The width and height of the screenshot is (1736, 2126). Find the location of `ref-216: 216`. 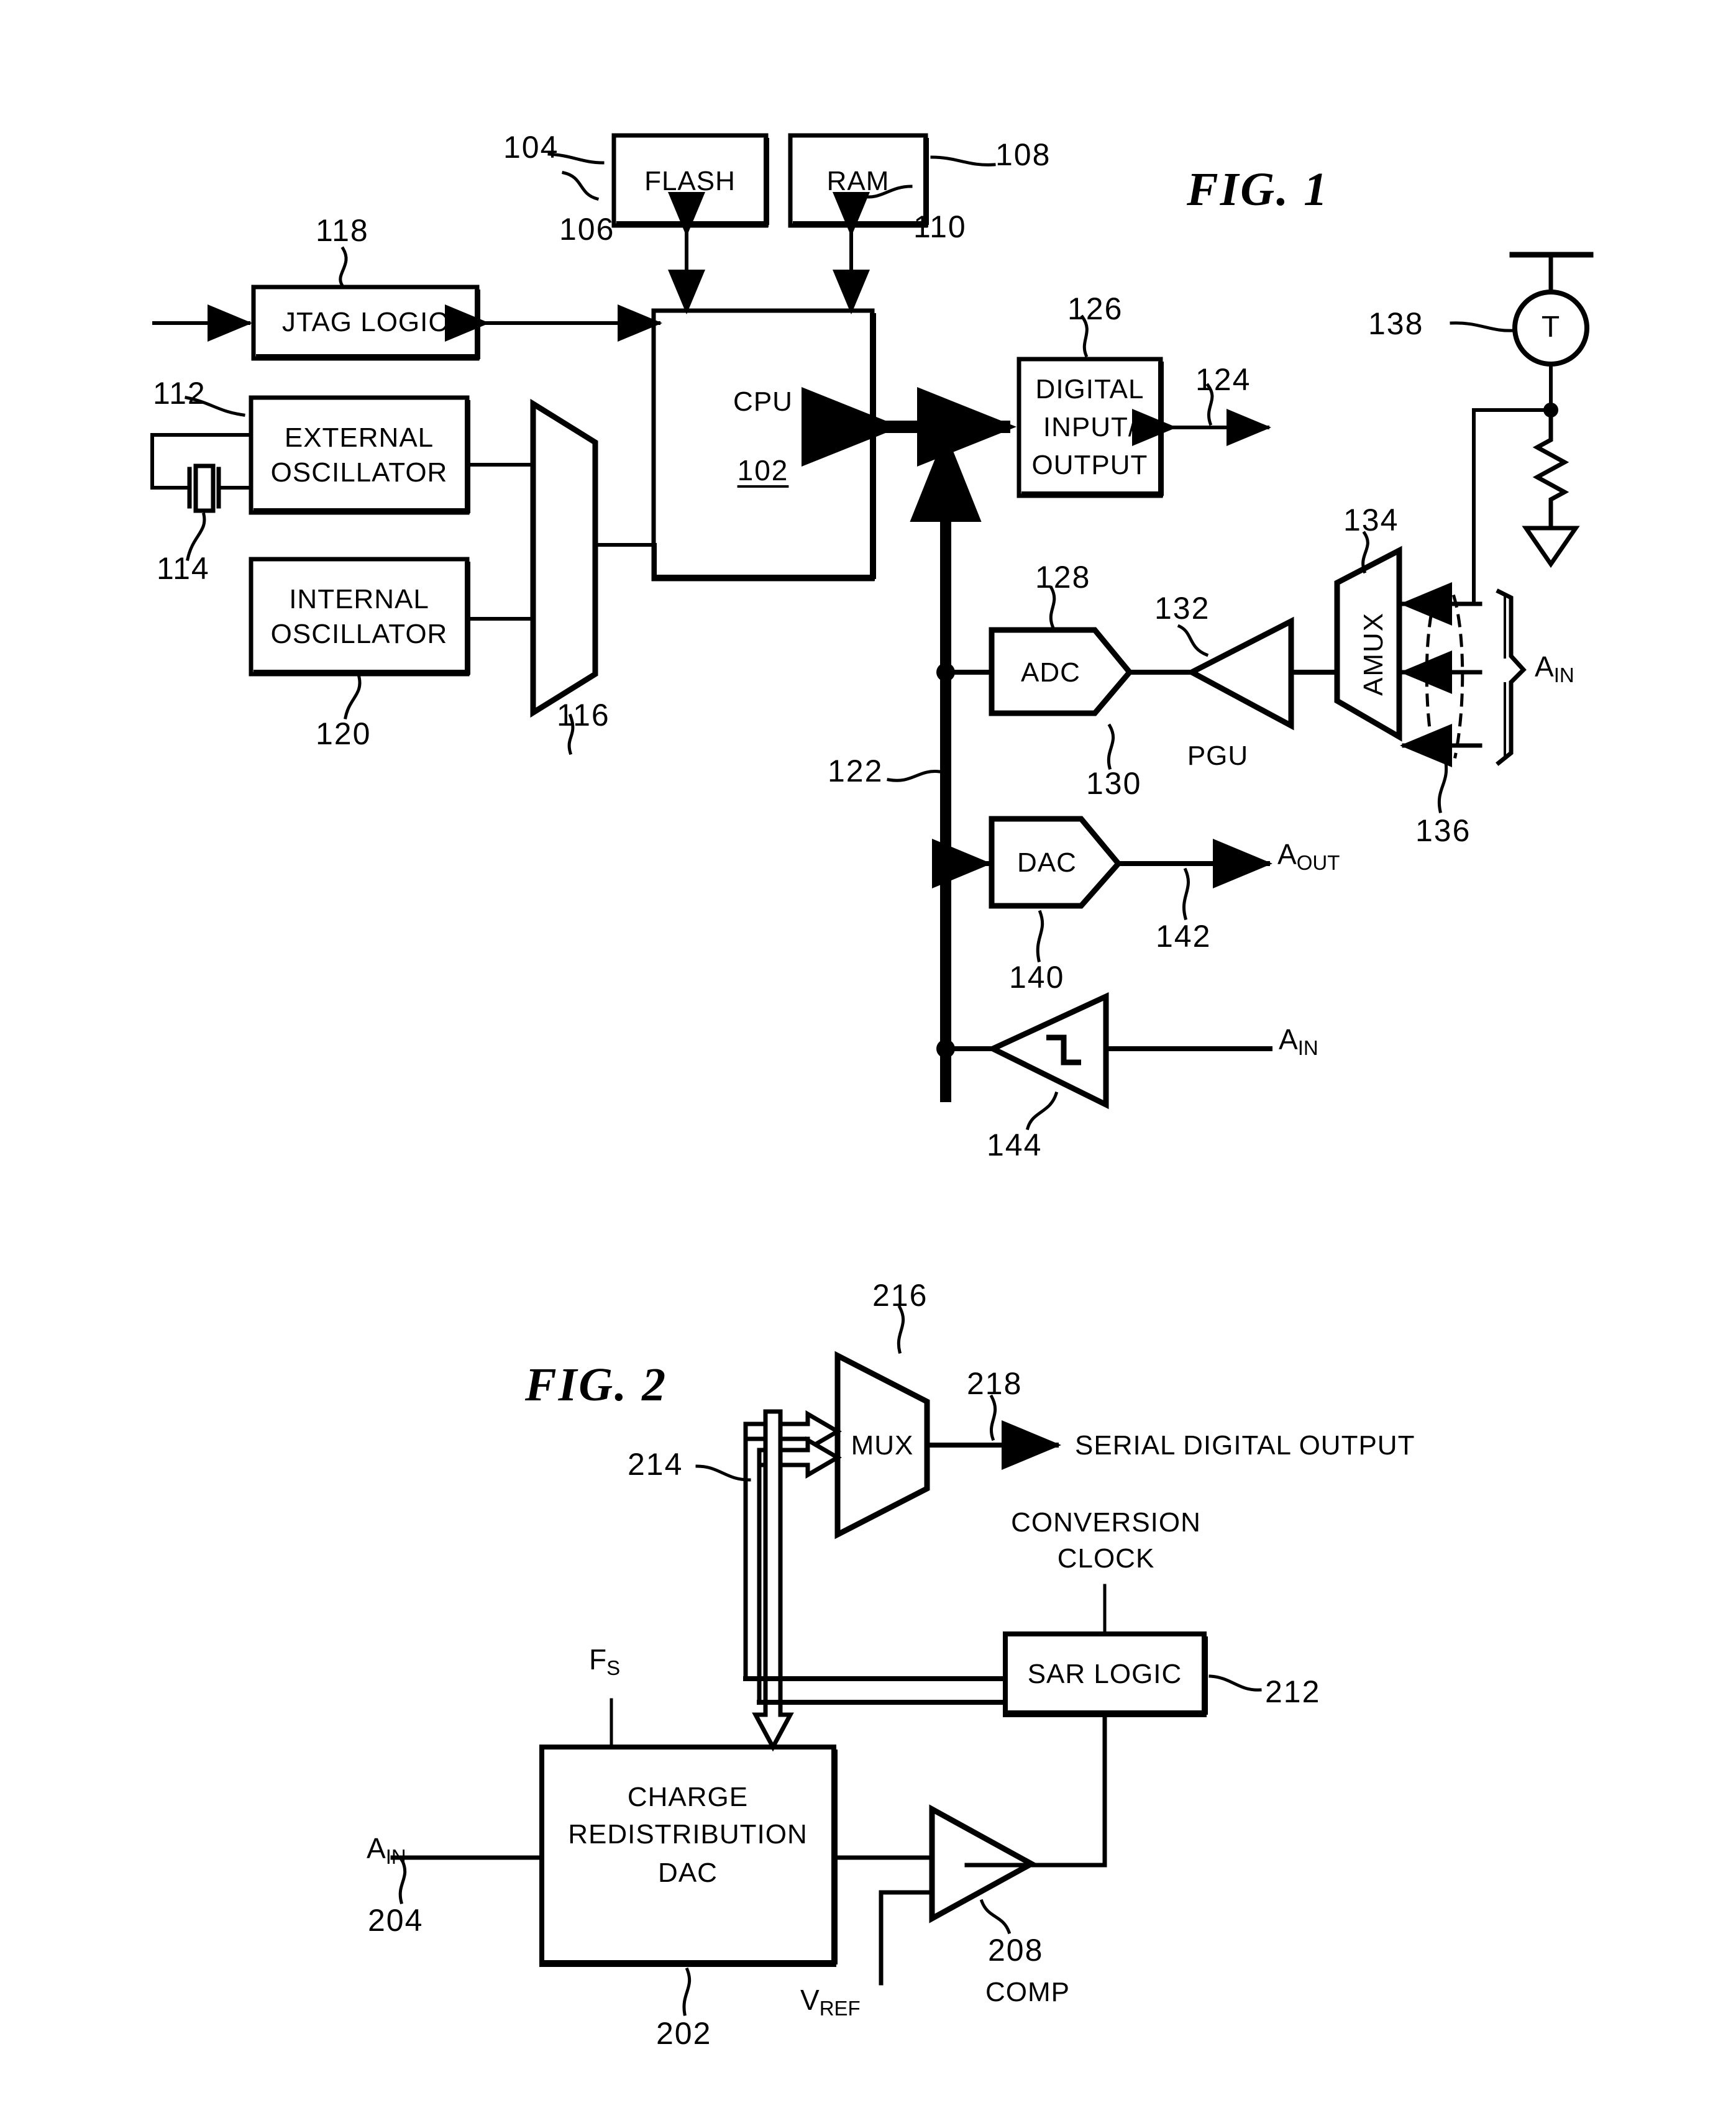

ref-216: 216 is located at coordinates (900, 1295).